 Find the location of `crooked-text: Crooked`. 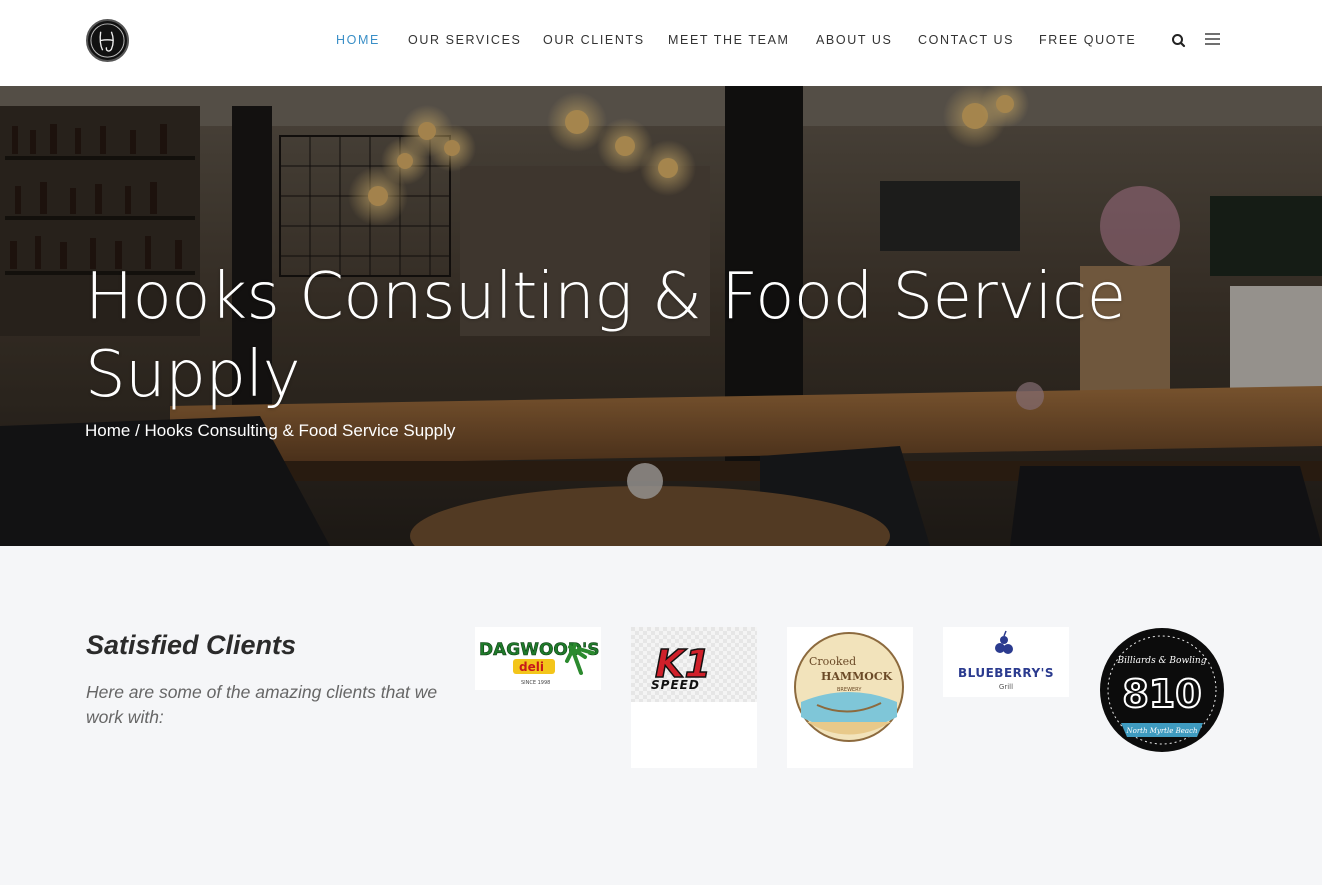

crooked-text: Crooked is located at coordinates (832, 661).